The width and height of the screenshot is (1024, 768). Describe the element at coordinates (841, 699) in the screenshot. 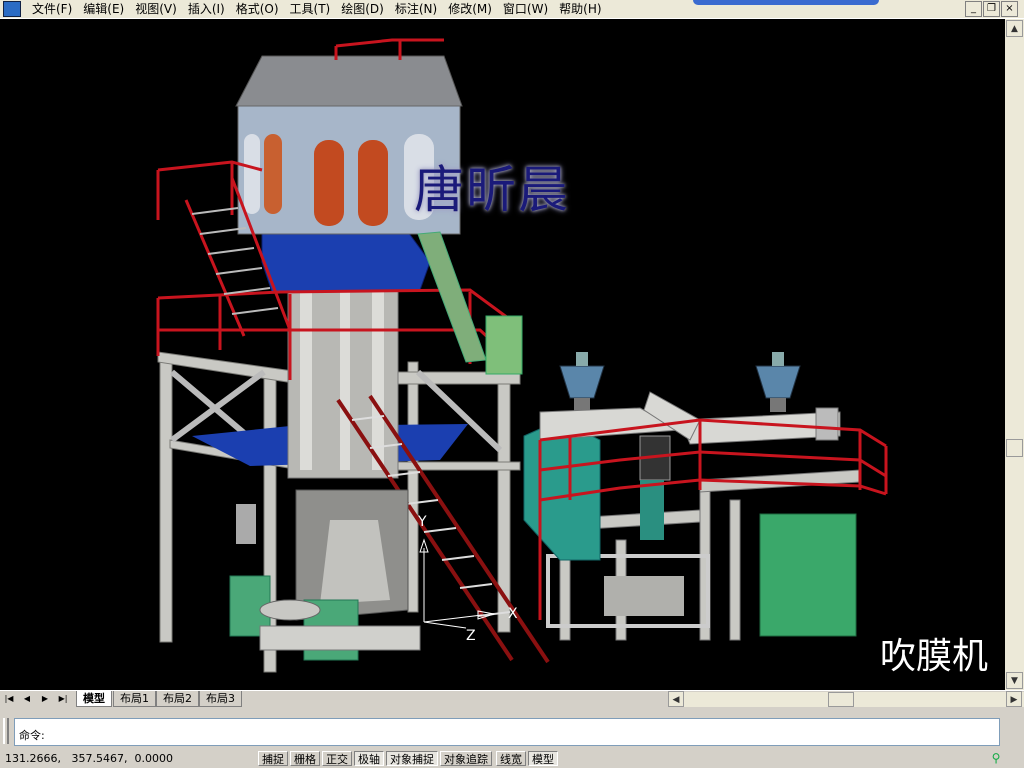

I see `horizontal-scroll-thumb` at that location.